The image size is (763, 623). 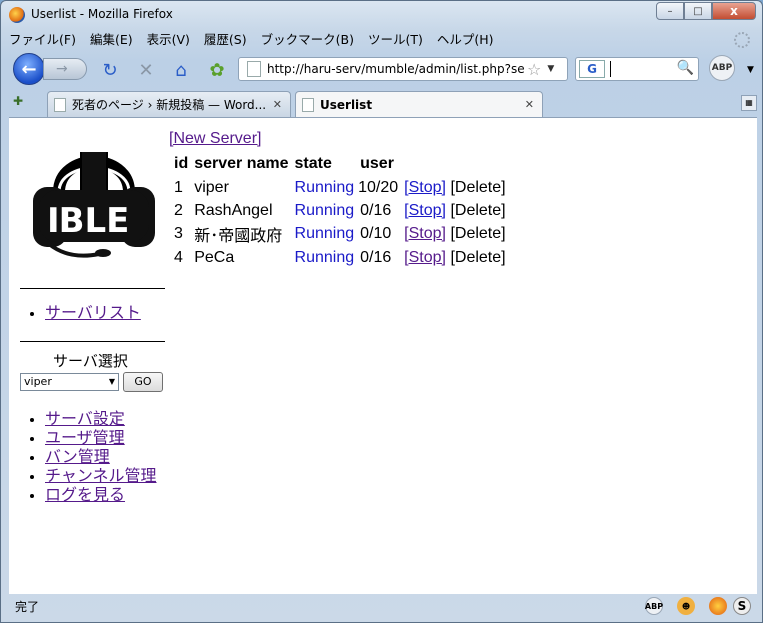 What do you see at coordinates (241, 163) in the screenshot?
I see `header-server-name: server name` at bounding box center [241, 163].